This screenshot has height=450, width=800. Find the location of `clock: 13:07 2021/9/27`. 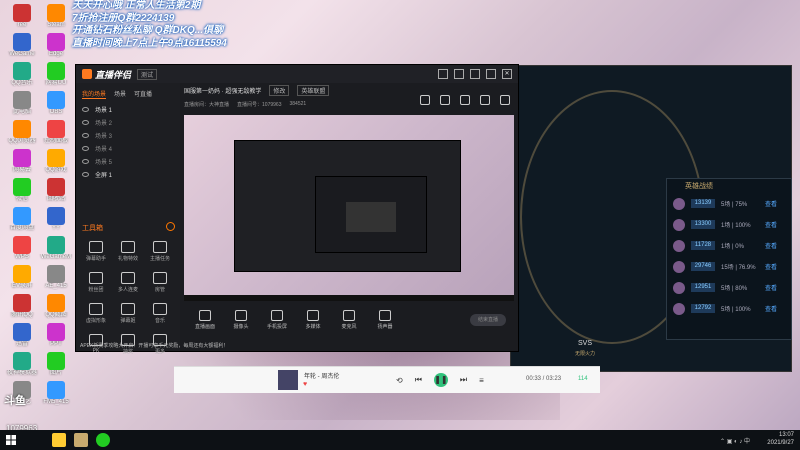

clock: 13:07 2021/9/27 is located at coordinates (780, 439).